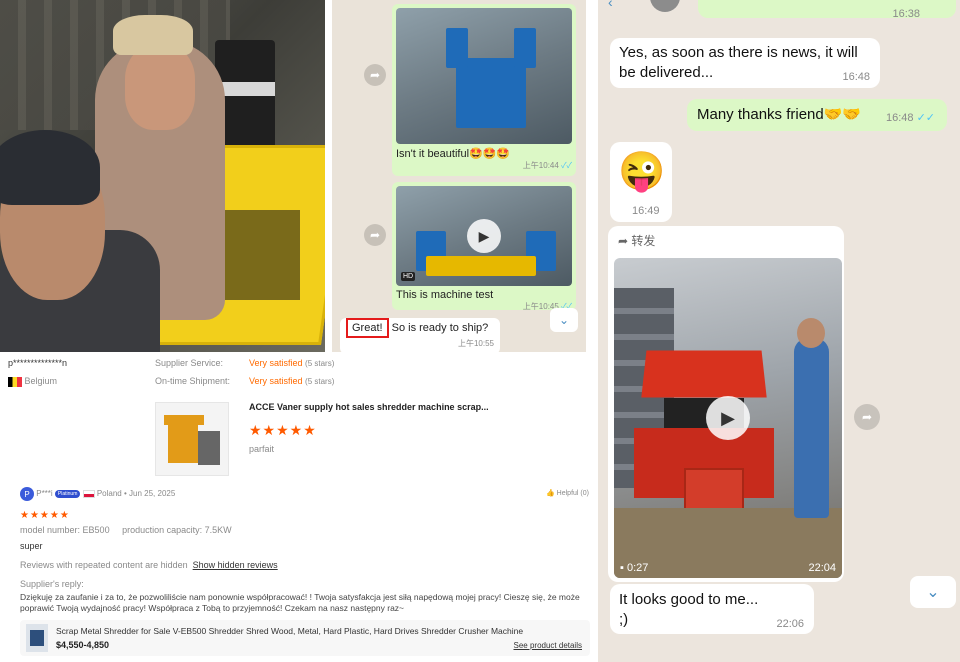 The image size is (960, 662). What do you see at coordinates (906, 14) in the screenshot?
I see `message-time: 16:38` at bounding box center [906, 14].